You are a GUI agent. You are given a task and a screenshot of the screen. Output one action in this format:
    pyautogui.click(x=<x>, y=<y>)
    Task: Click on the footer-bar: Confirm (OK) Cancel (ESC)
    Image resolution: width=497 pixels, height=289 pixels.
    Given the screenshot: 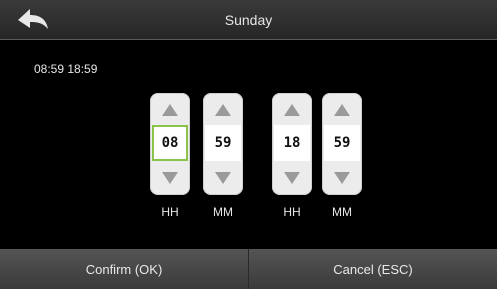 What is the action you would take?
    pyautogui.click(x=248, y=269)
    